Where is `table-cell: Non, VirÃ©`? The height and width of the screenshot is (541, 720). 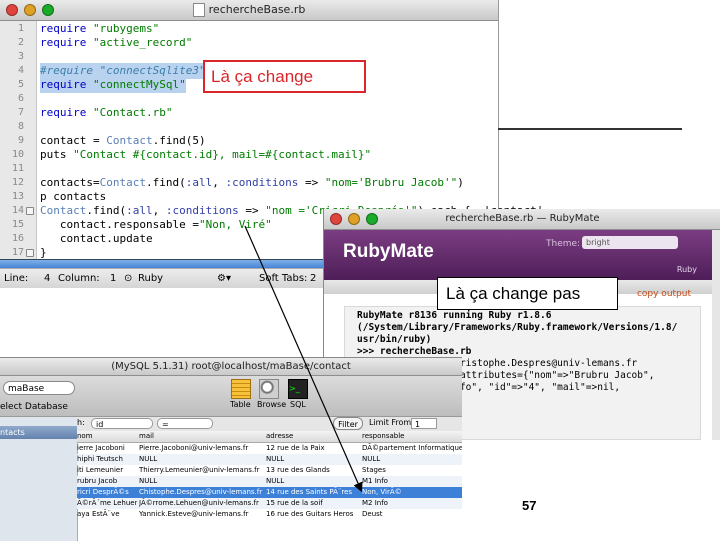
table-cell: Non, VirÃ© is located at coordinates (412, 492).